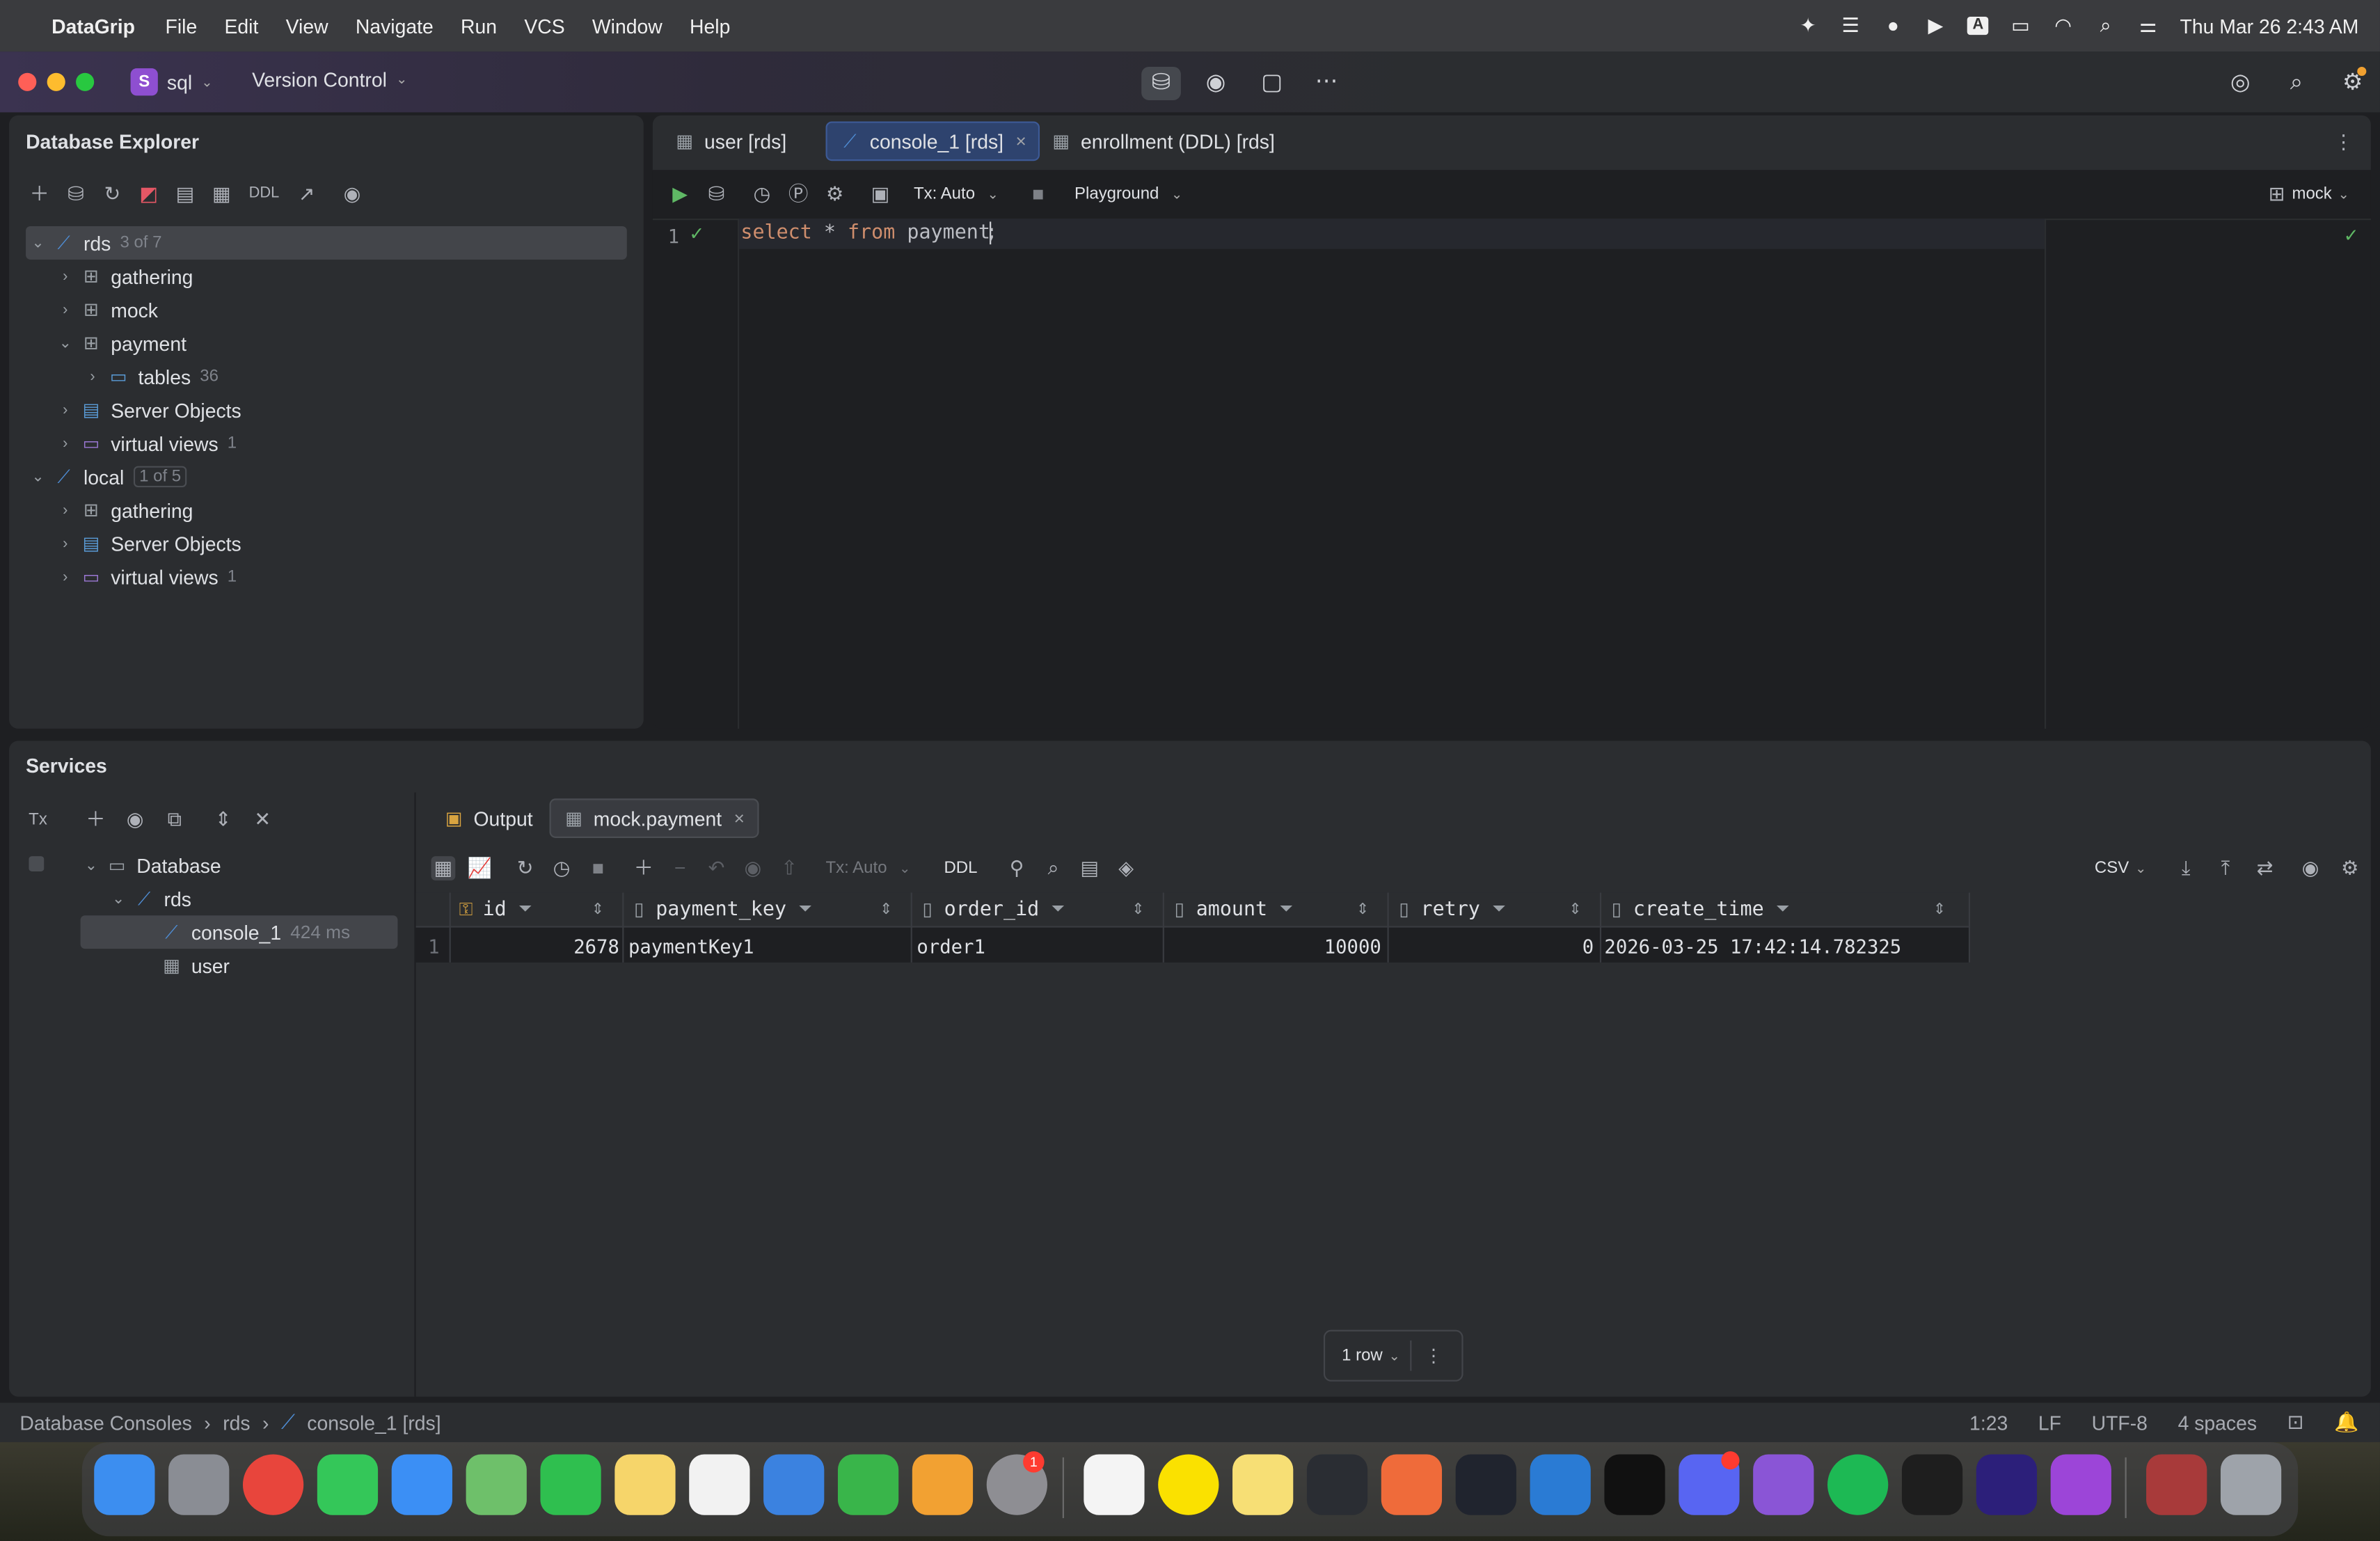 This screenshot has height=1541, width=2380. I want to click on menu-edit: Edit, so click(241, 26).